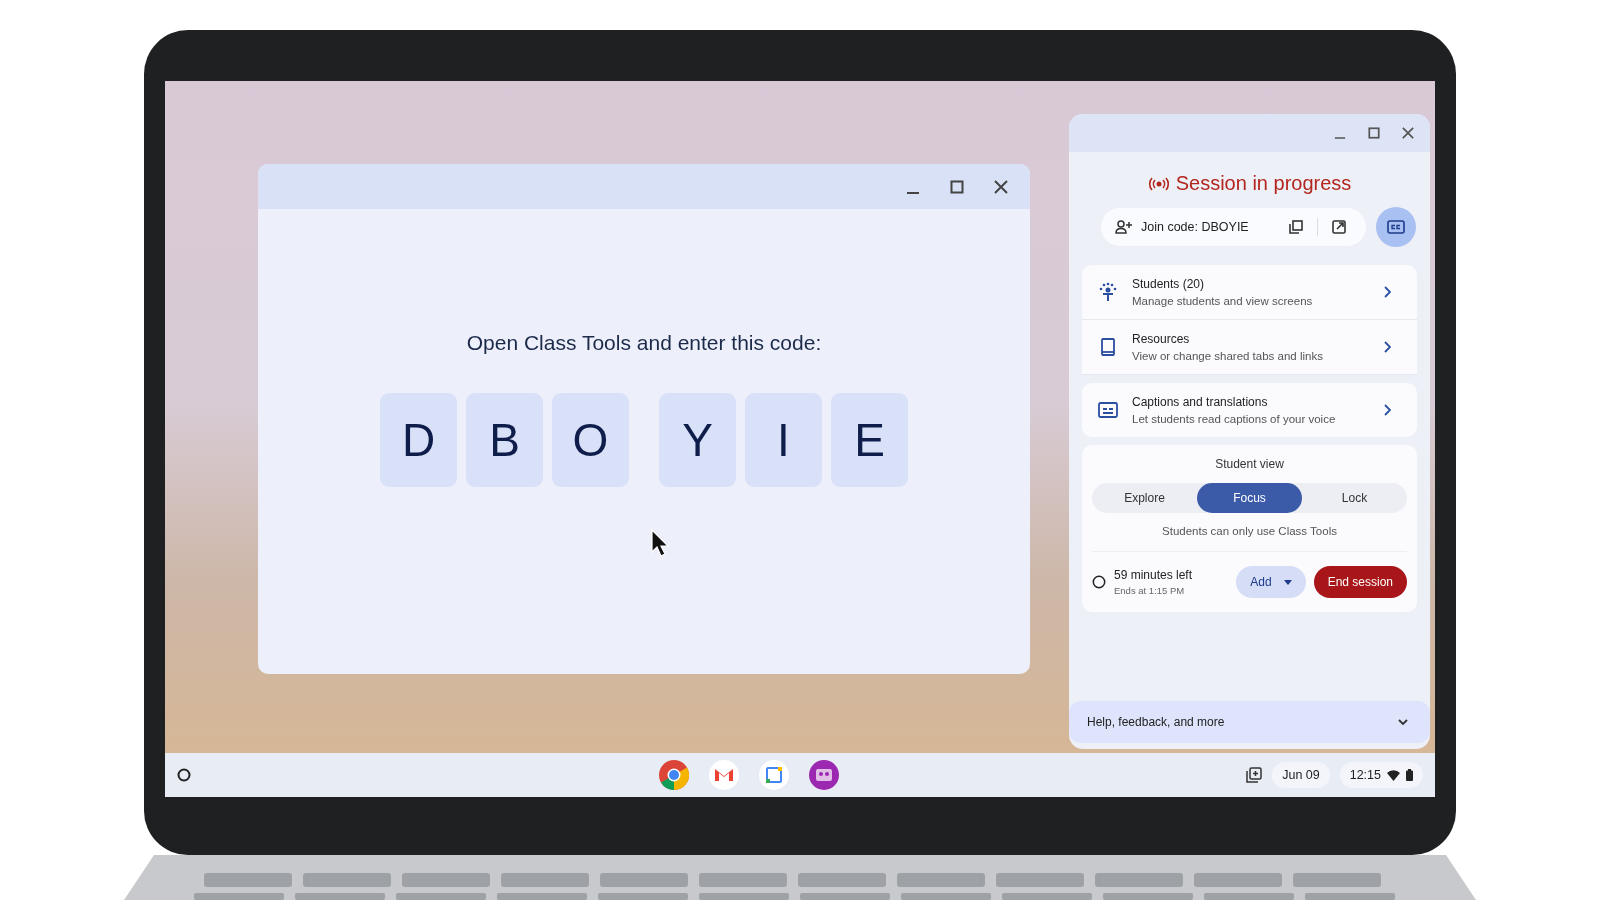  I want to click on date-indicator: Jun 09, so click(1301, 775).